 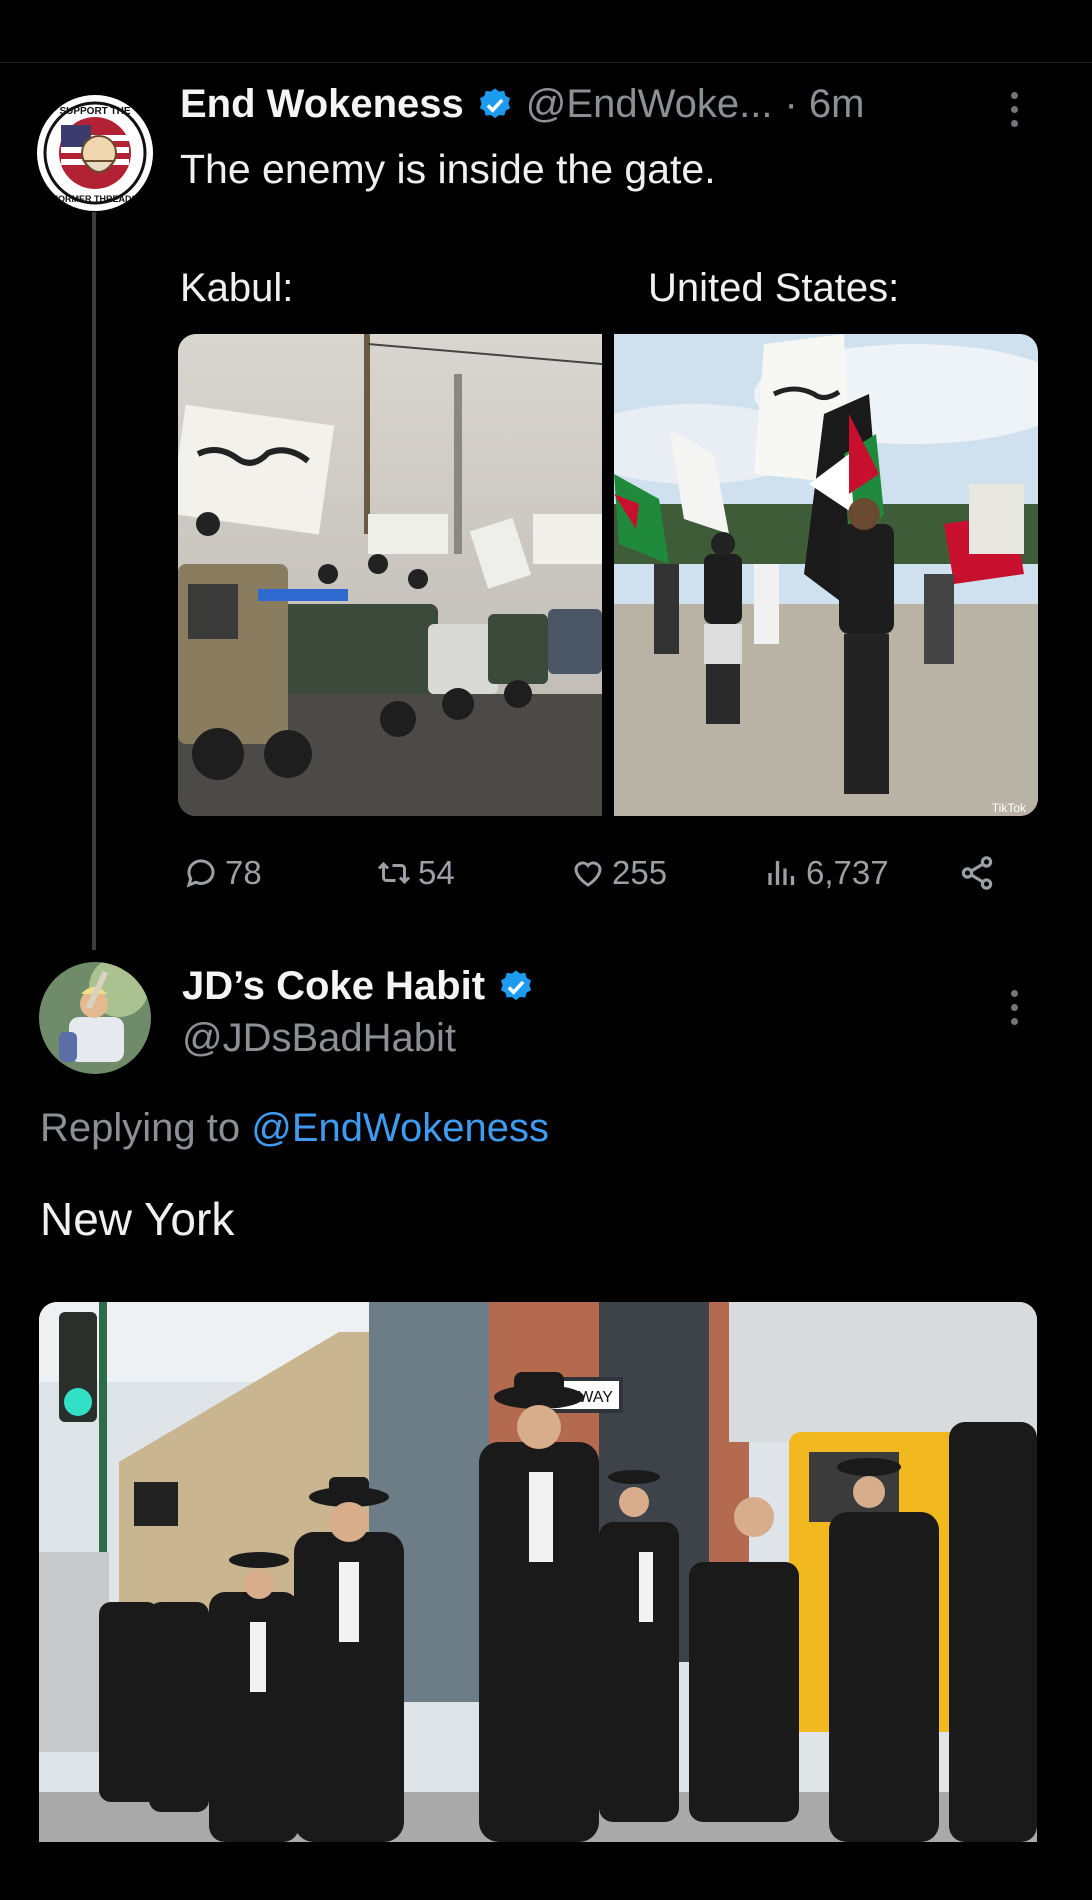 I want to click on post-header: End Wokeness @EndWoke... · 6m, so click(x=522, y=104).